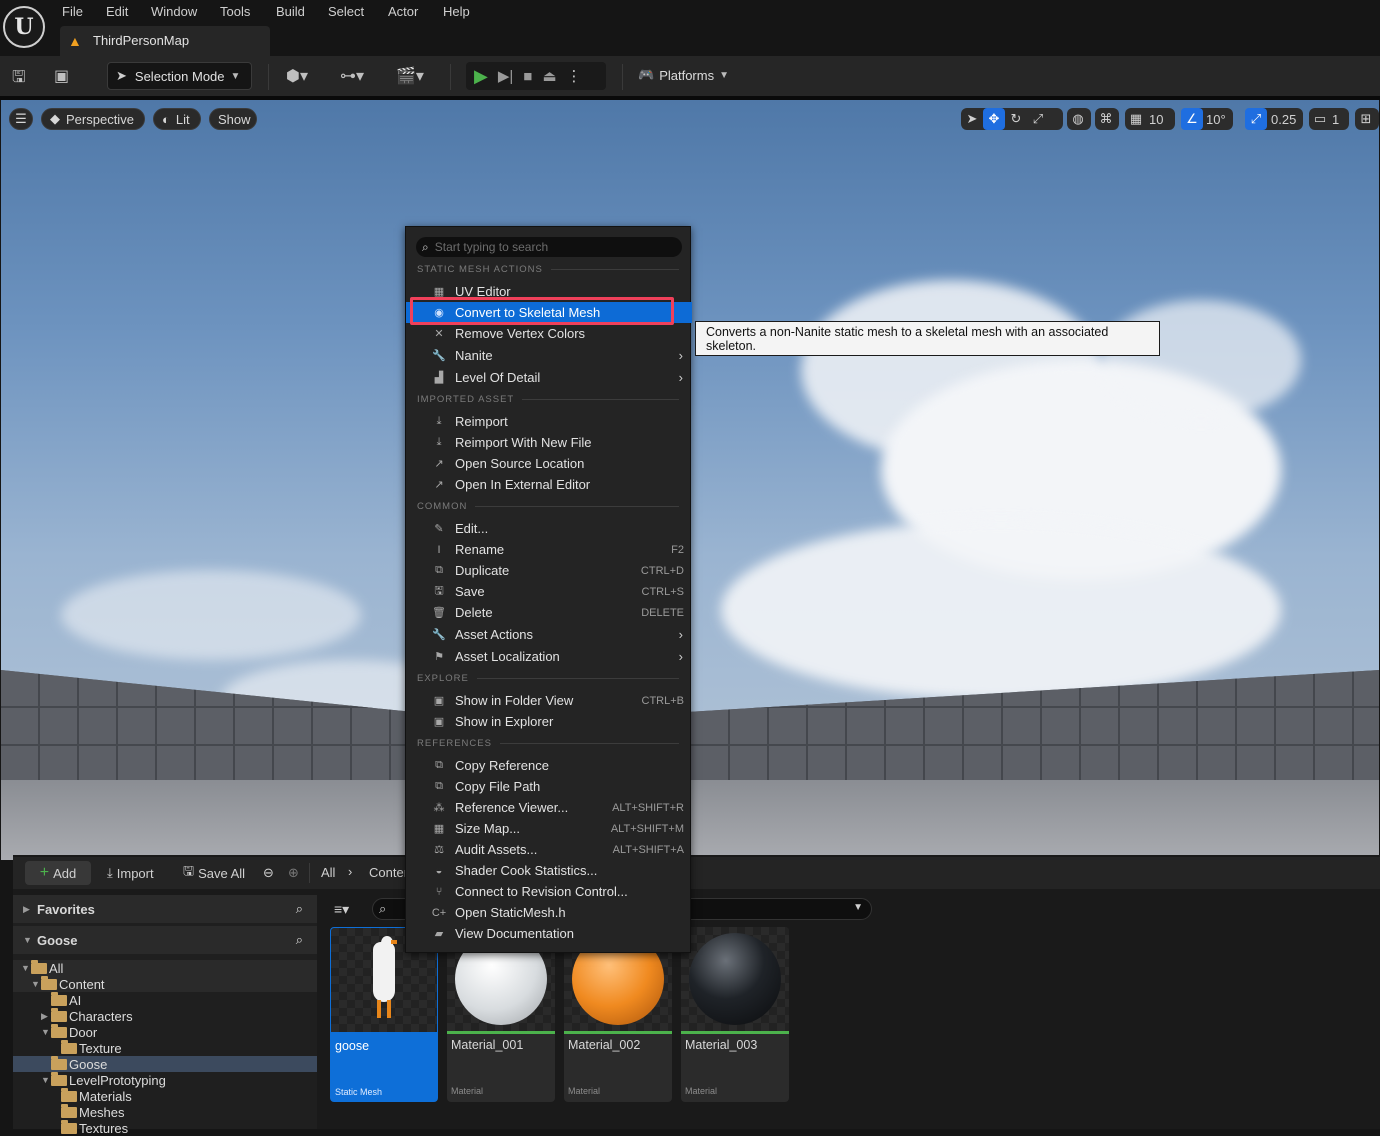 Image resolution: width=1380 pixels, height=1136 pixels. What do you see at coordinates (721, 1045) in the screenshot?
I see `asset-name: Material_003` at bounding box center [721, 1045].